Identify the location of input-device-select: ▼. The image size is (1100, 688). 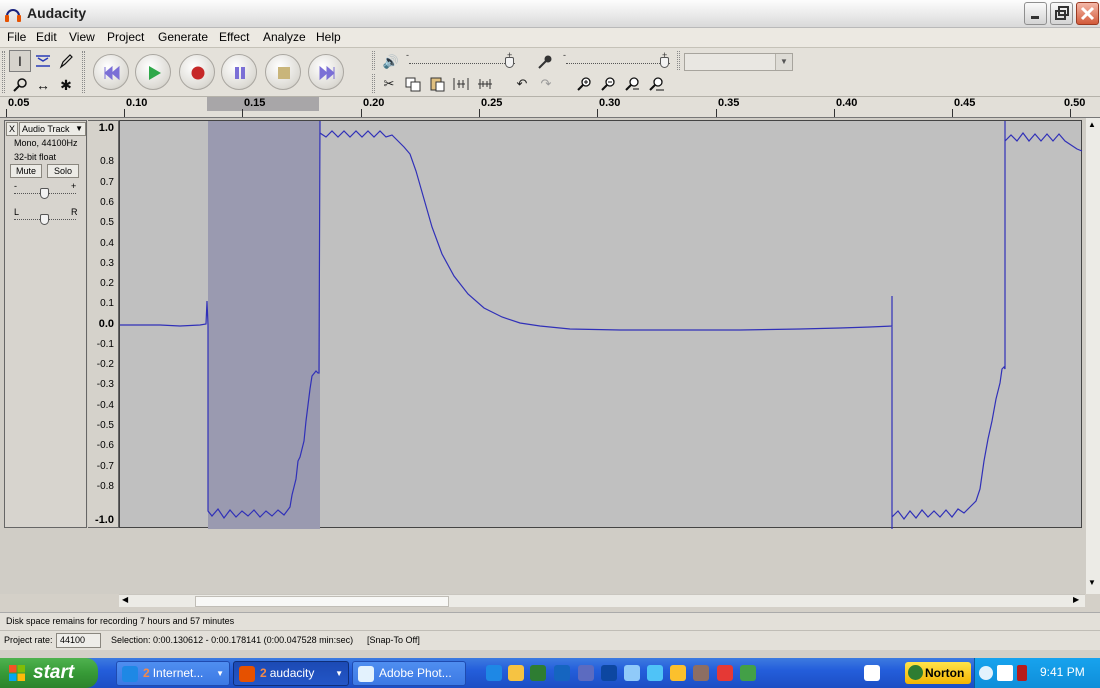
(738, 62).